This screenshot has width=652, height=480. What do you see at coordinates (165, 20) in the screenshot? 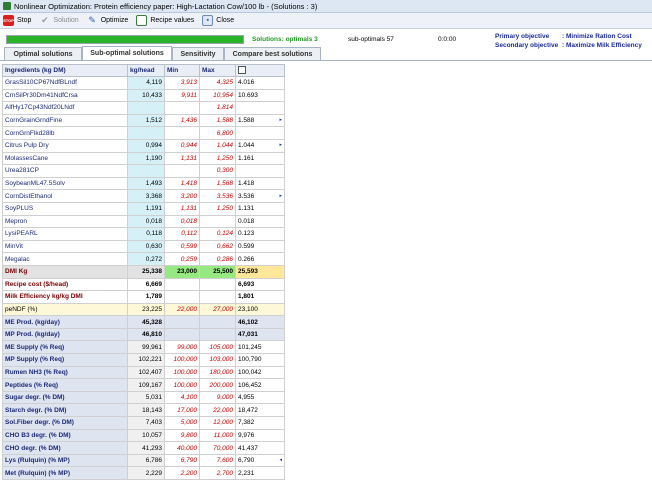
I see `recipe-values-button: Recipe values` at bounding box center [165, 20].